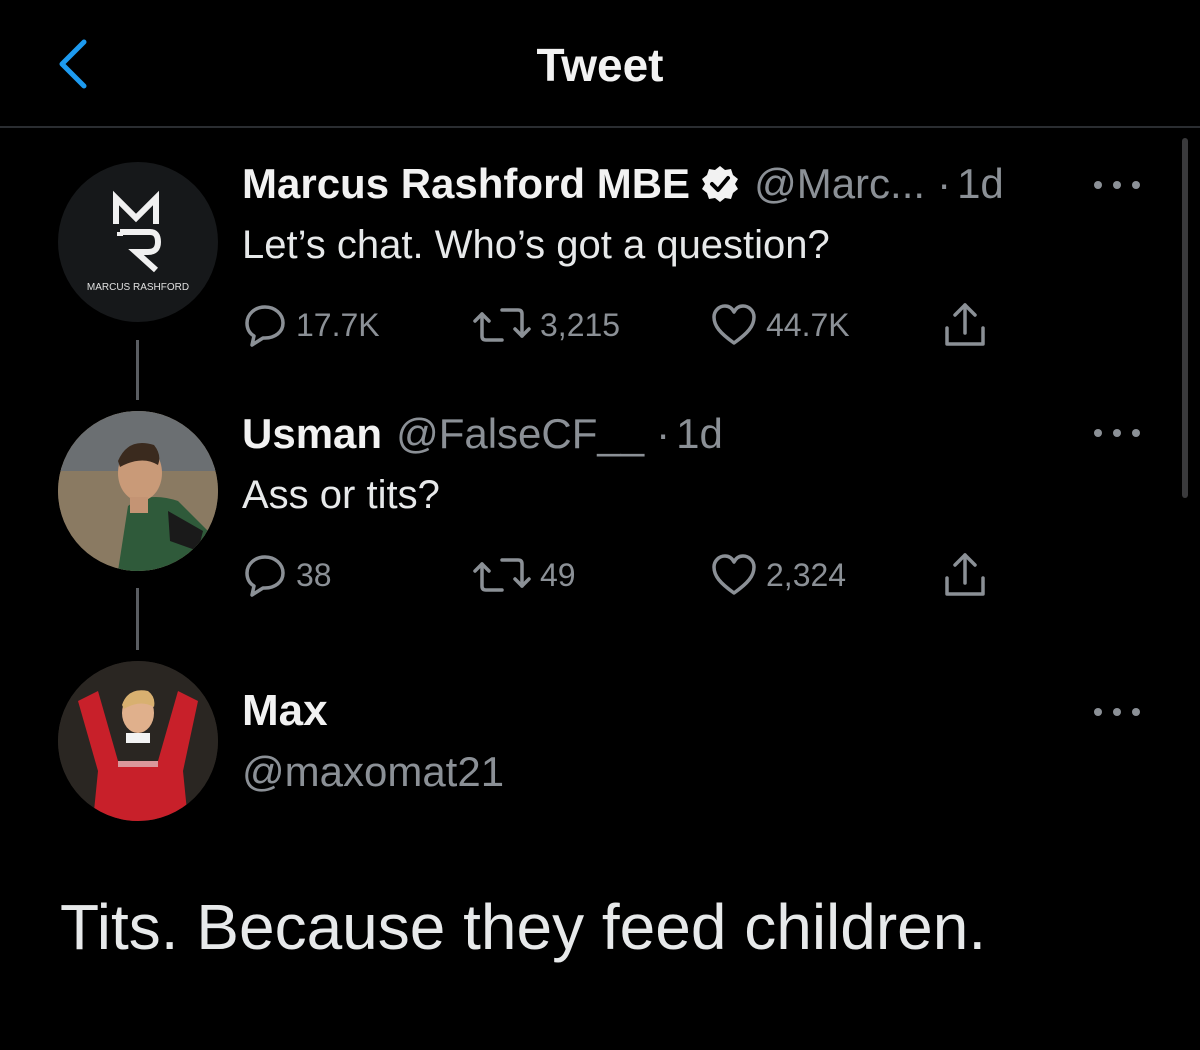 The height and width of the screenshot is (1050, 1200). I want to click on reply-text: Tits. Because they feed children., so click(523, 927).